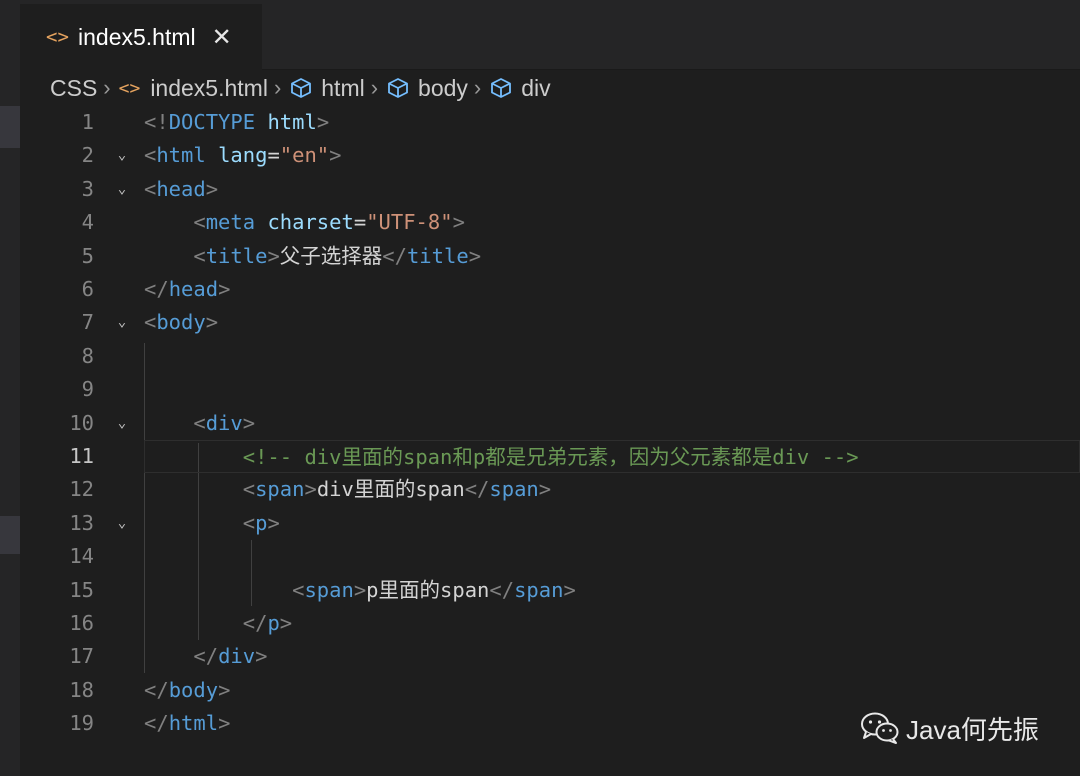  Describe the element at coordinates (536, 87) in the screenshot. I see `breadcrumb-label: div` at that location.